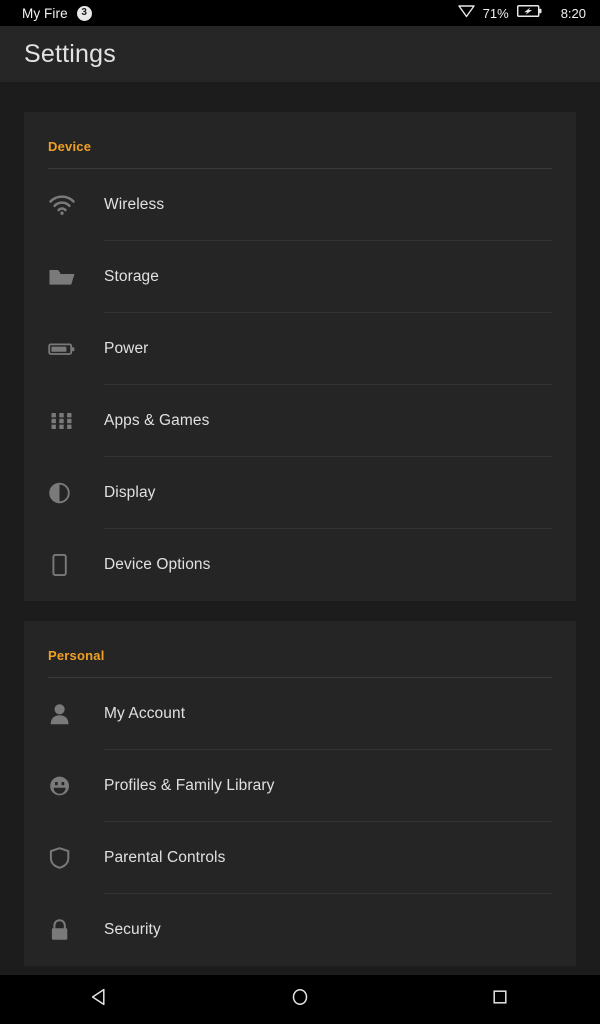 The image size is (600, 1024). I want to click on section-header-device: Device, so click(300, 140).